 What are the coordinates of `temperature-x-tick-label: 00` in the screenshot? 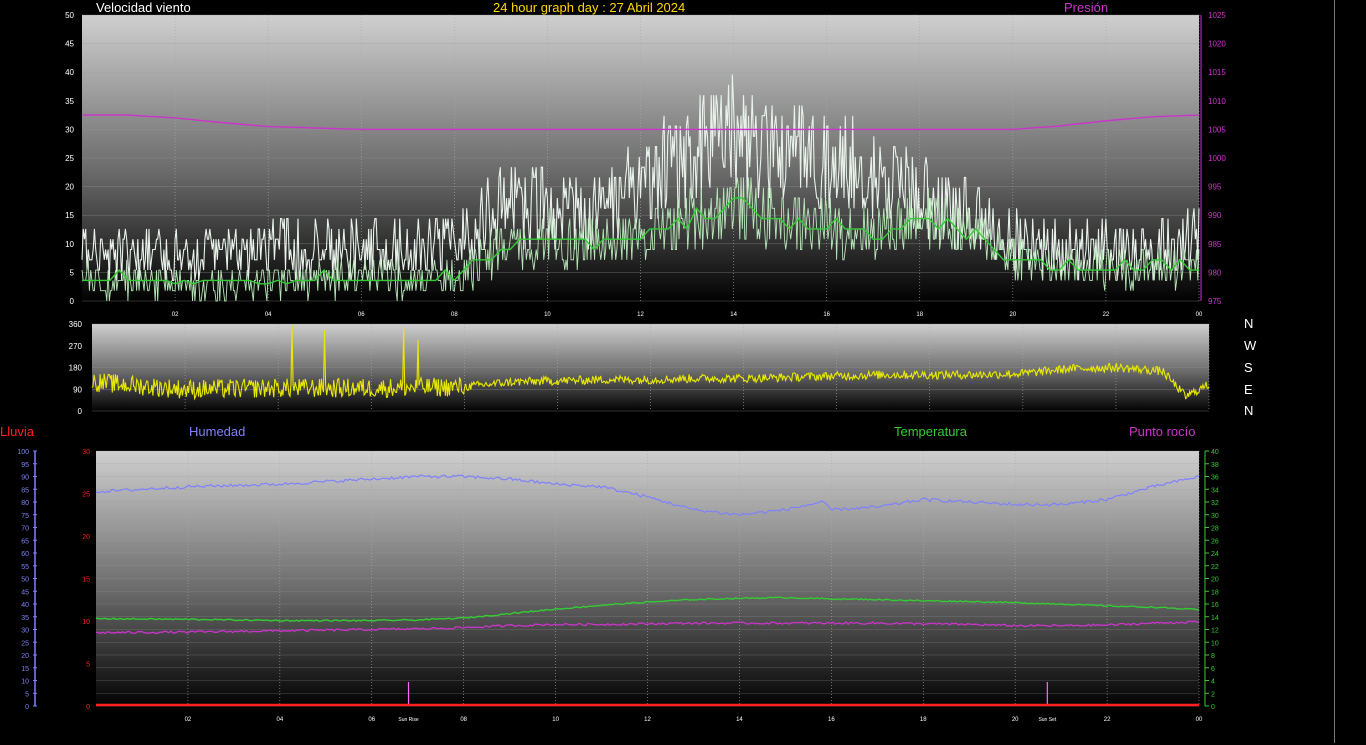 It's located at (1199, 720).